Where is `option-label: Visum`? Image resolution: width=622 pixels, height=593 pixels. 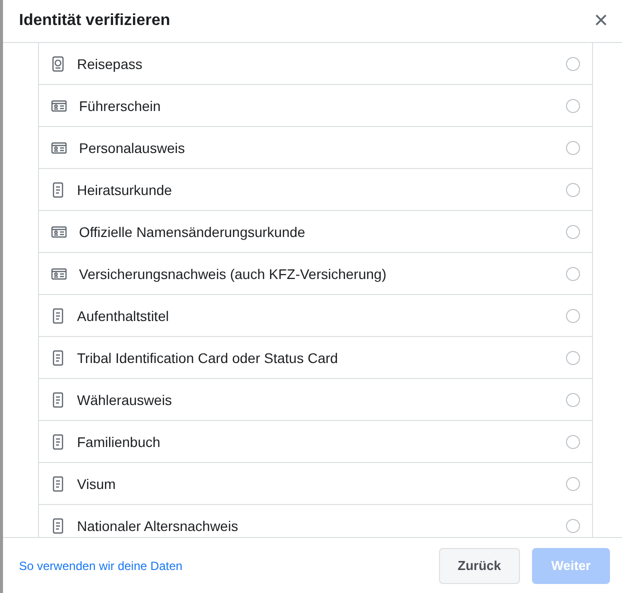
option-label: Visum is located at coordinates (97, 484).